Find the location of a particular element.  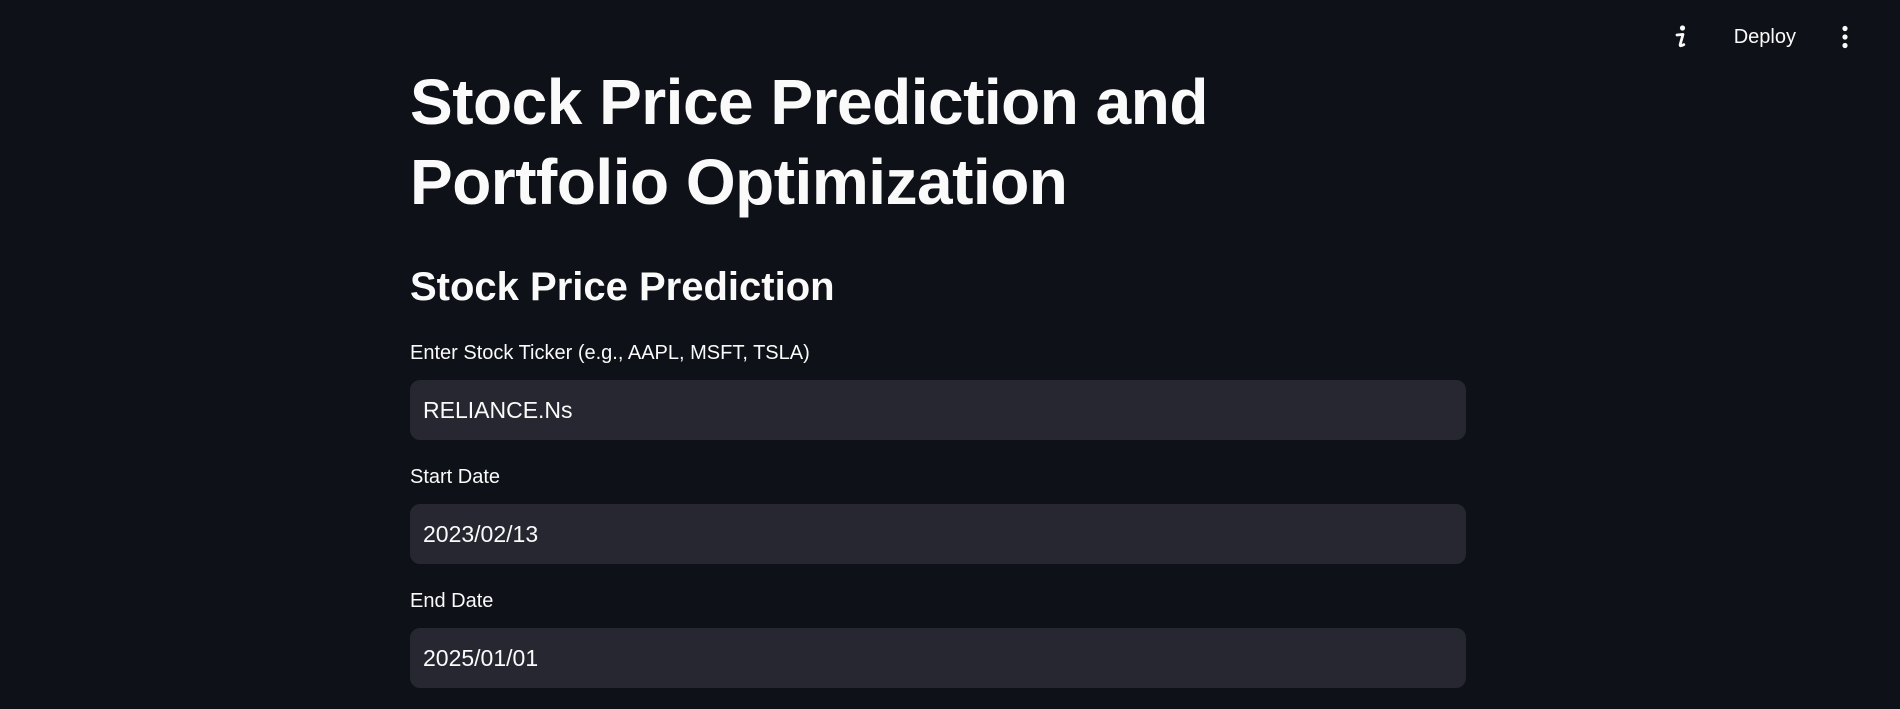

end-date-label: End Date is located at coordinates (452, 601).